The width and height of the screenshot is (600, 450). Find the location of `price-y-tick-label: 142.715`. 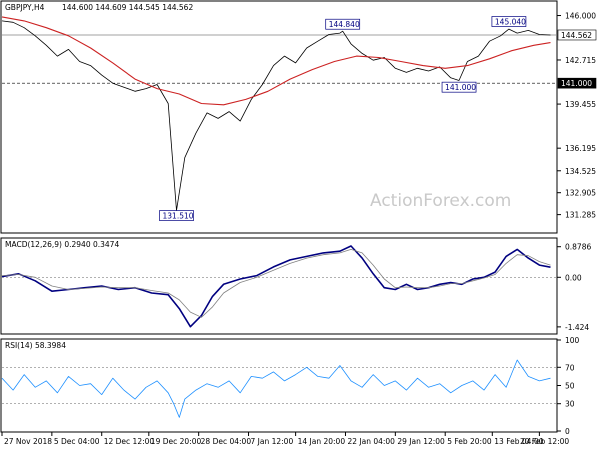

price-y-tick-label: 142.715 is located at coordinates (580, 60).